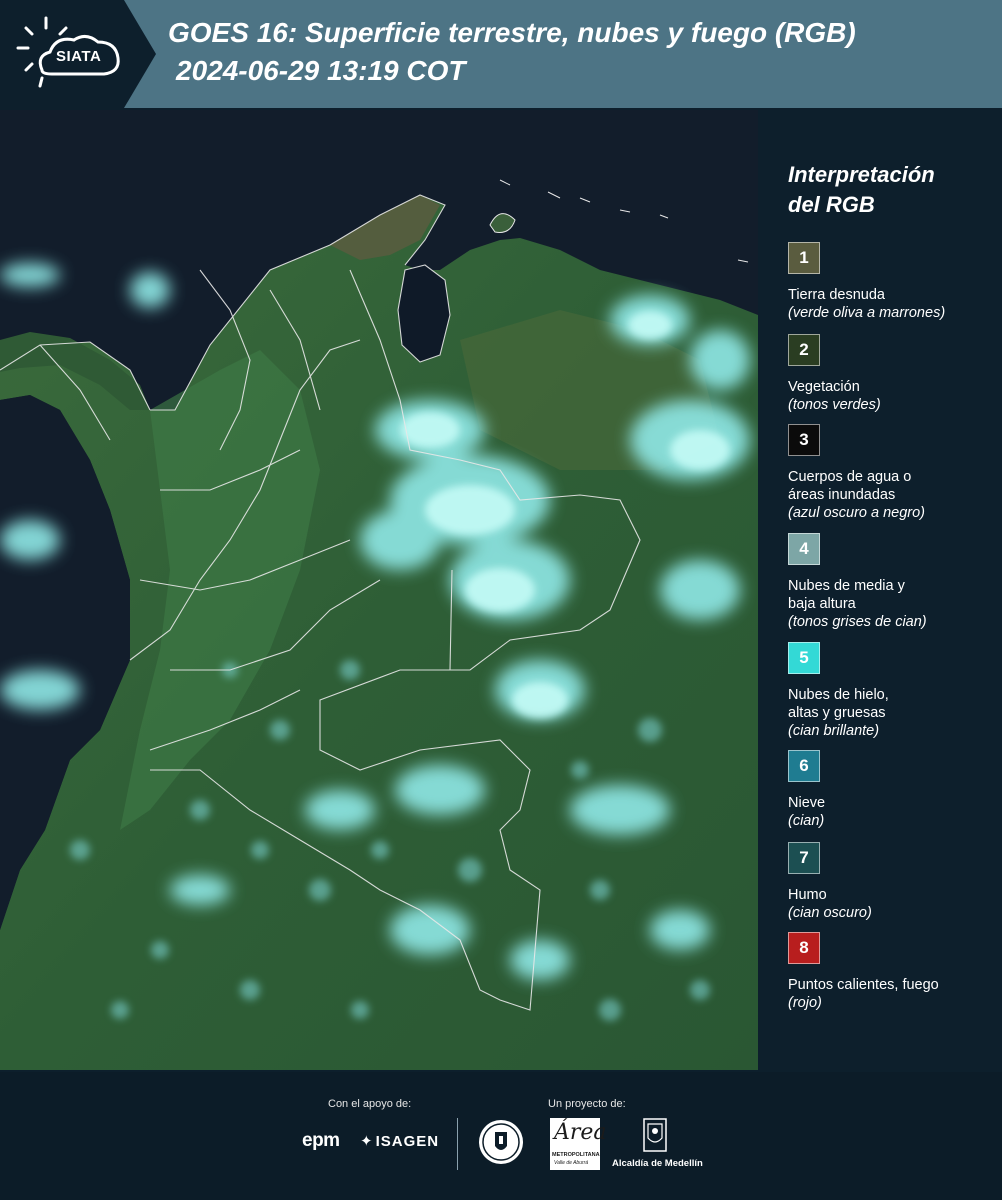 The height and width of the screenshot is (1200, 1002). I want to click on area-logo-main: Área, so click(580, 1132).